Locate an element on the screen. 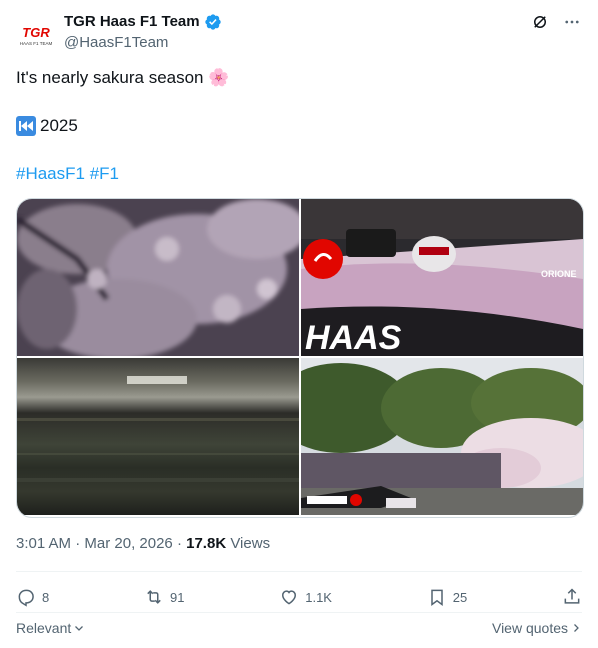 Image resolution: width=598 pixels, height=648 pixels. chevron-down-icon is located at coordinates (79, 628).